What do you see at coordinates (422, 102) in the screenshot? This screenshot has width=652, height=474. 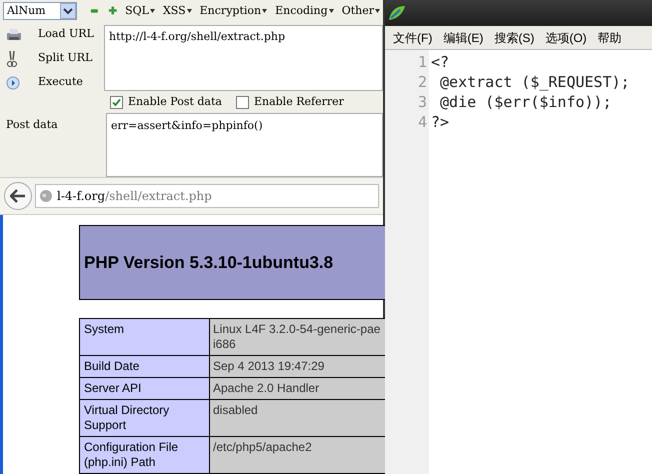 I see `line-number: 3` at bounding box center [422, 102].